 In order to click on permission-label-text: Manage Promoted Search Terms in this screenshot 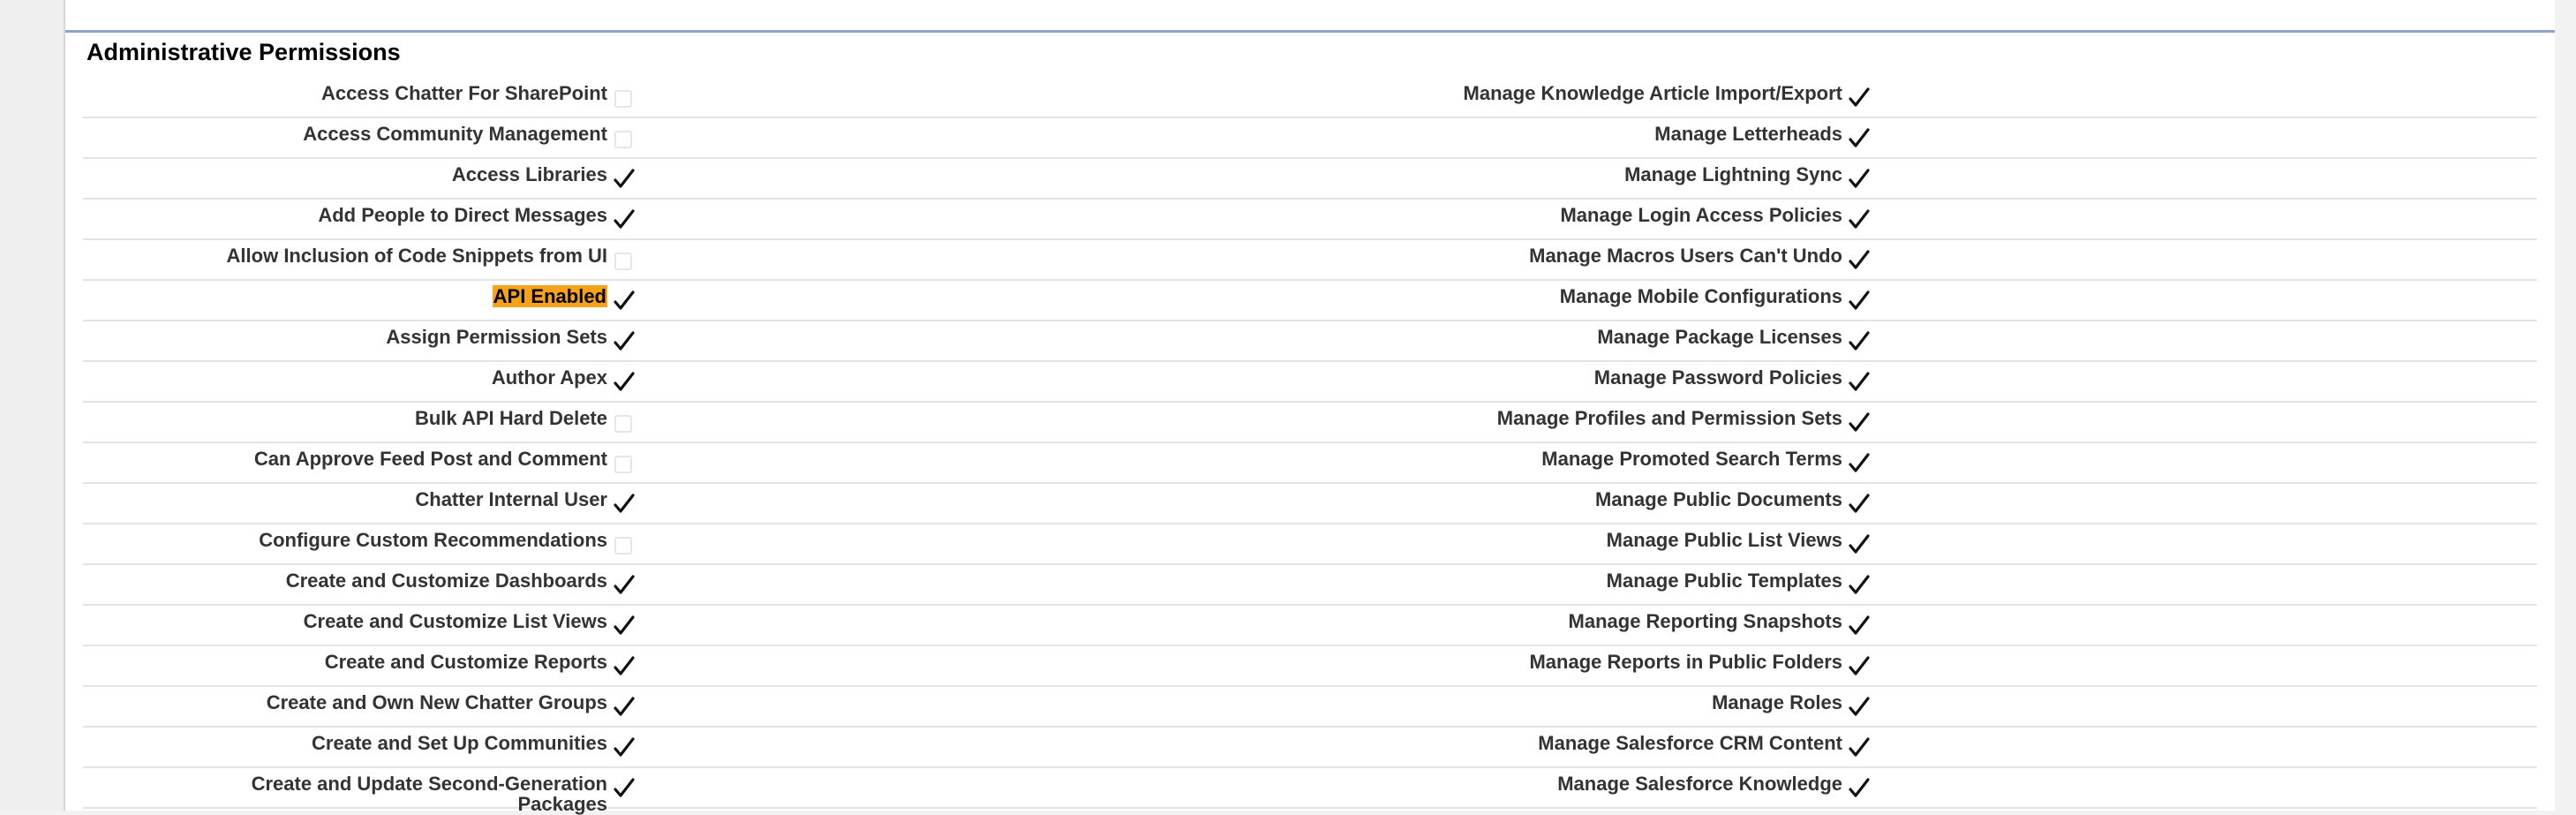, I will do `click(1692, 459)`.